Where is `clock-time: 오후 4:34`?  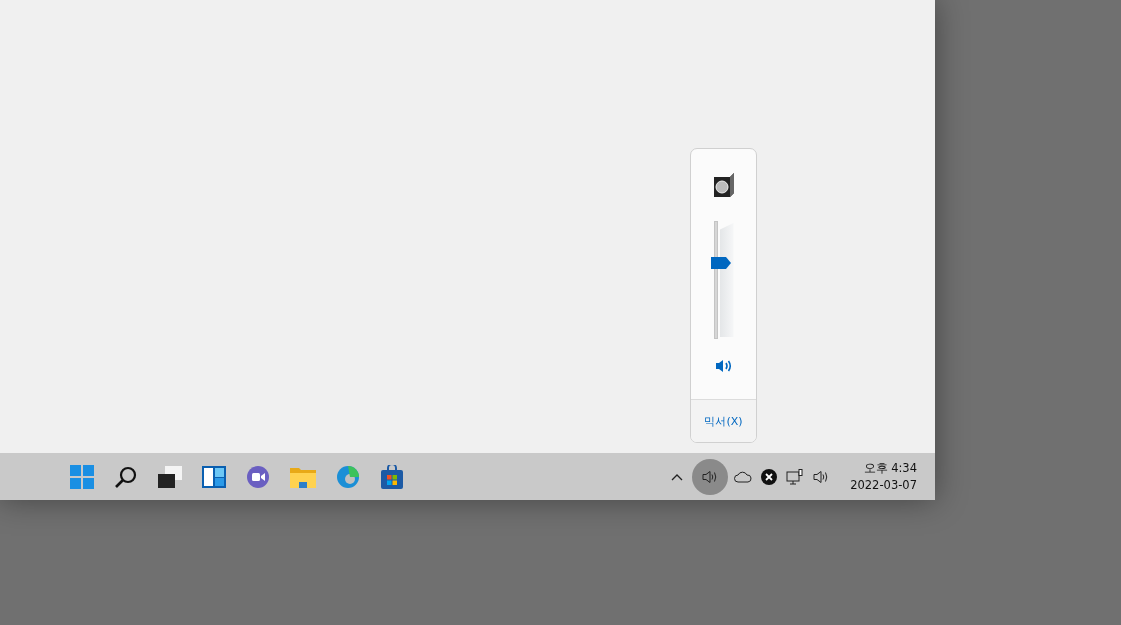
clock-time: 오후 4:34 is located at coordinates (890, 468).